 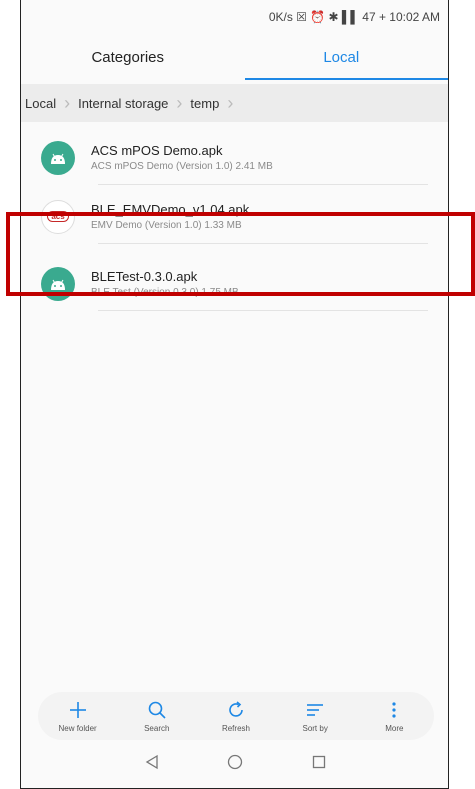 What do you see at coordinates (40, 103) in the screenshot?
I see `breadcrumb-local: Local` at bounding box center [40, 103].